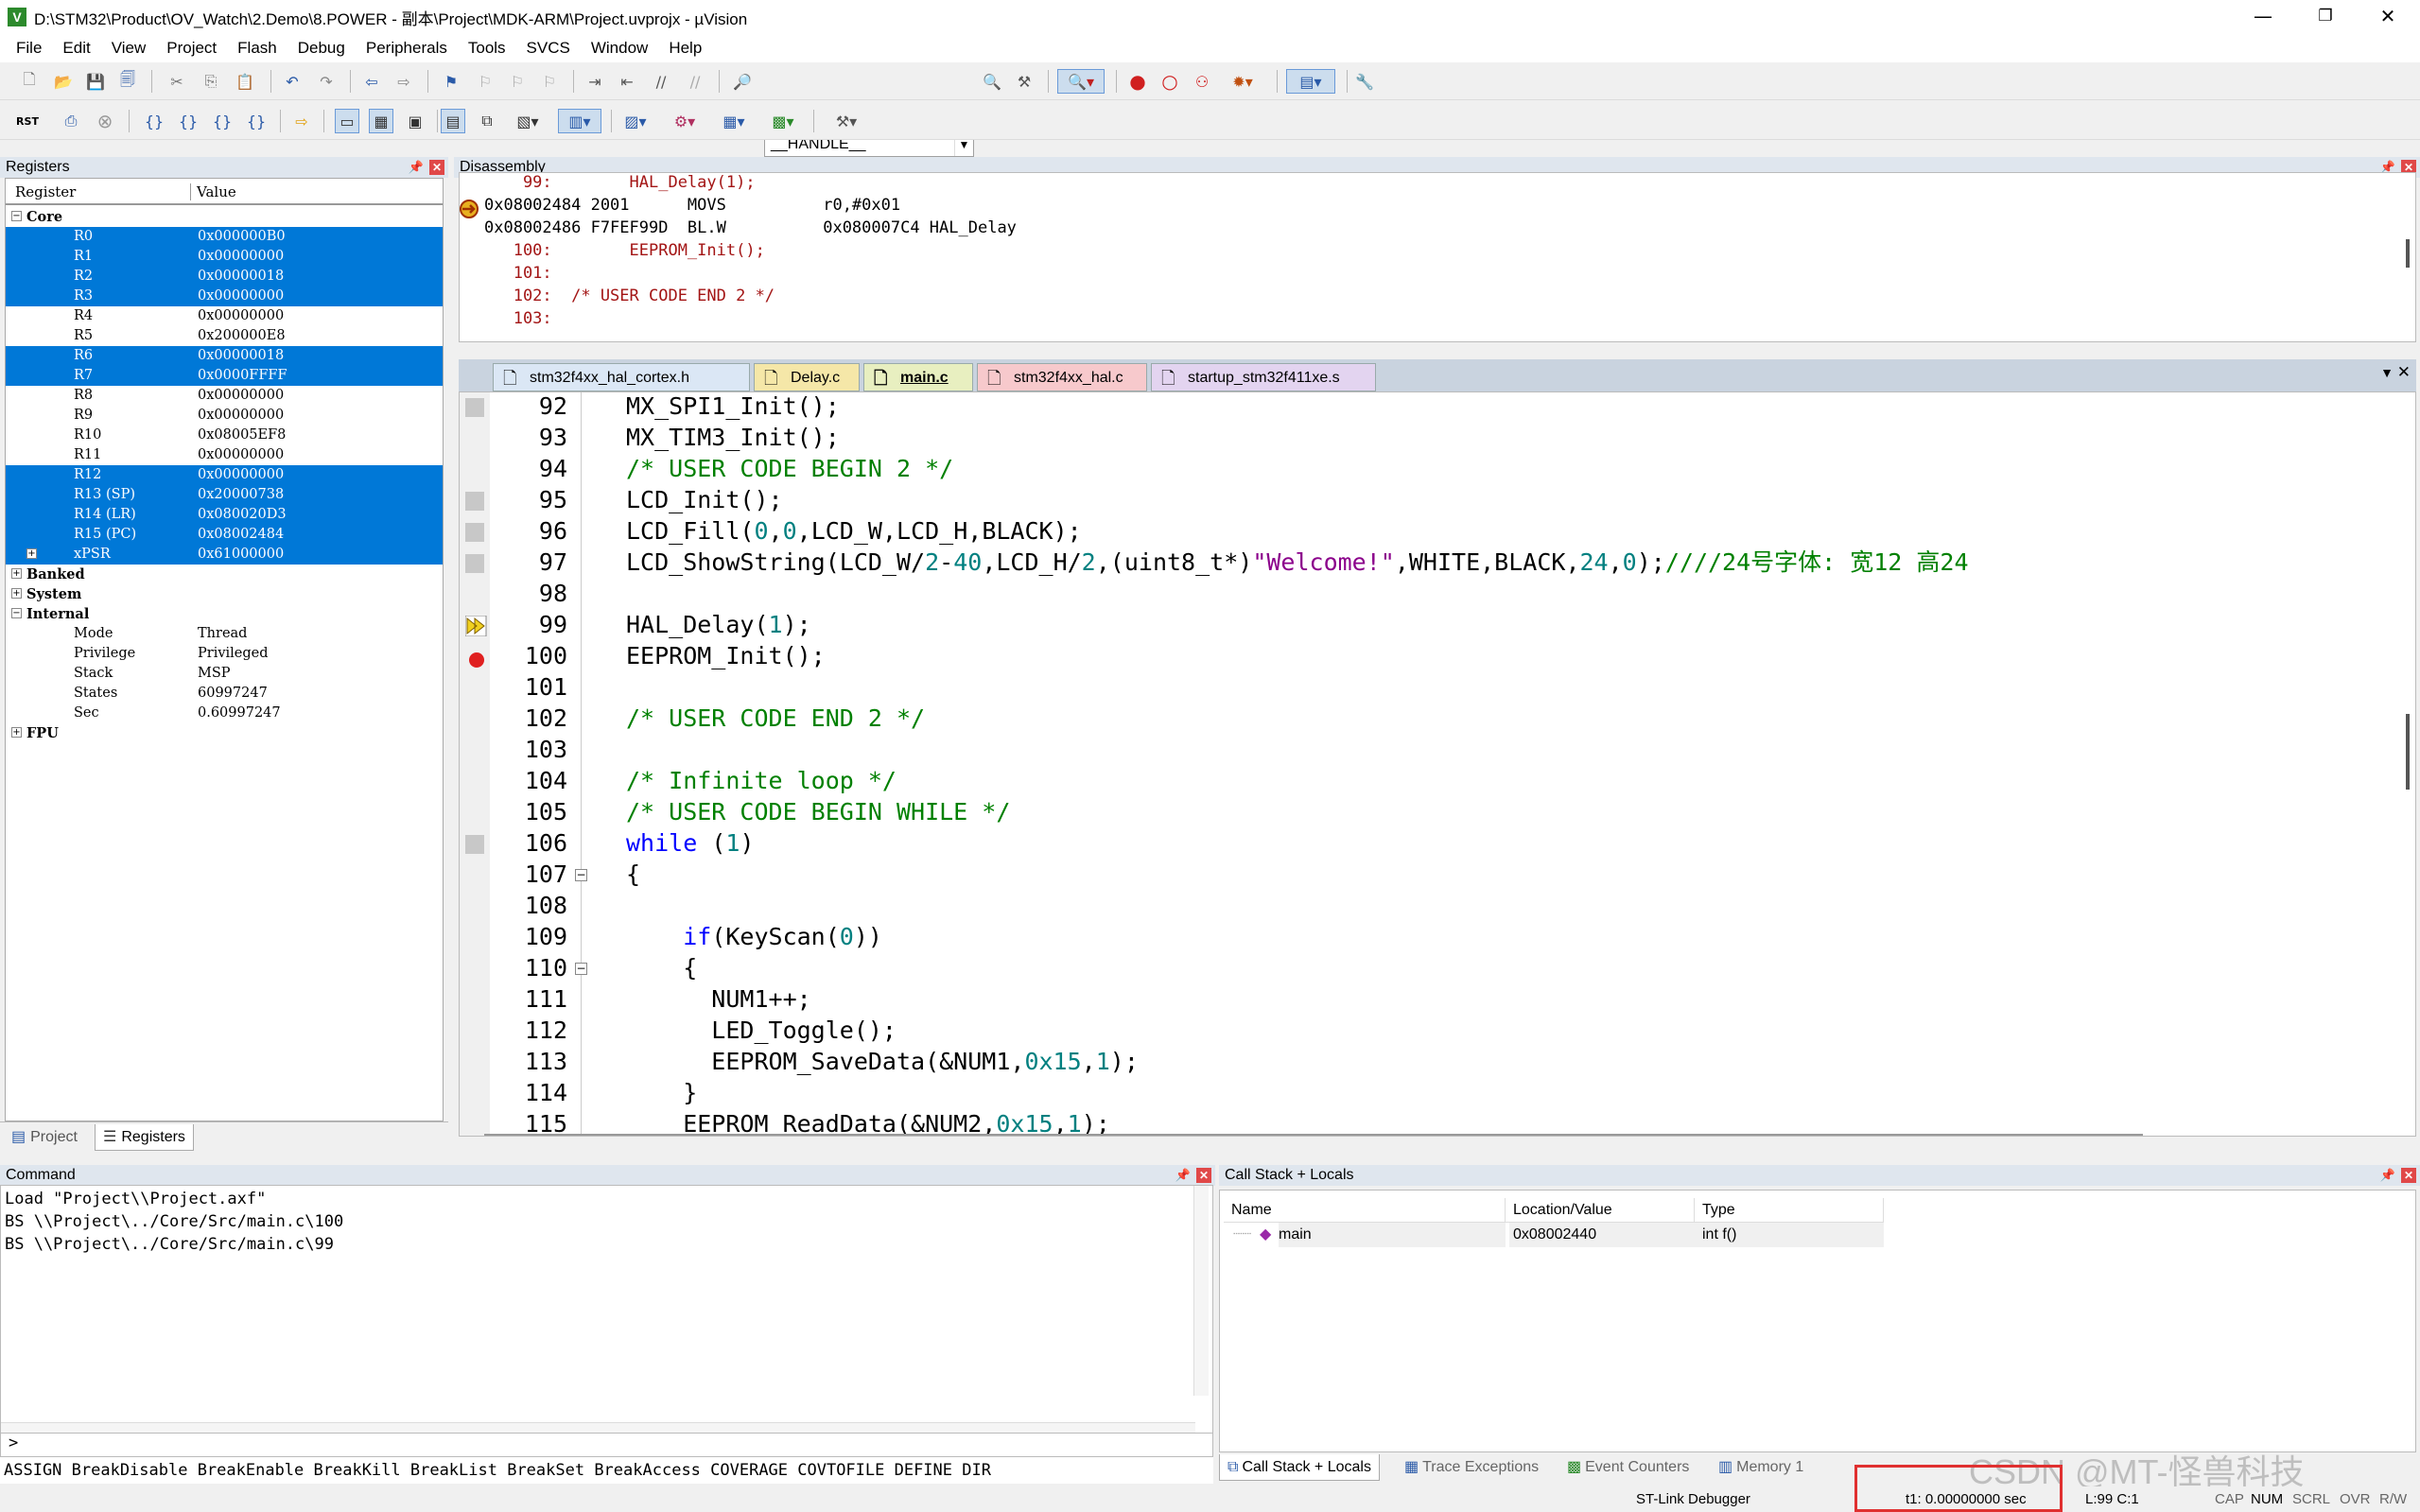 This screenshot has height=1512, width=2420. I want to click on bookmark-next-icon: ⚐, so click(518, 81).